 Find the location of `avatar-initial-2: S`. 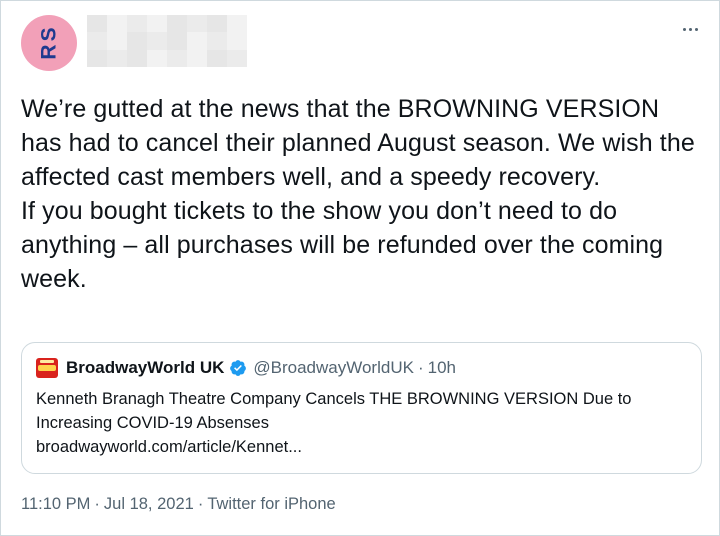

avatar-initial-2: S is located at coordinates (49, 33).